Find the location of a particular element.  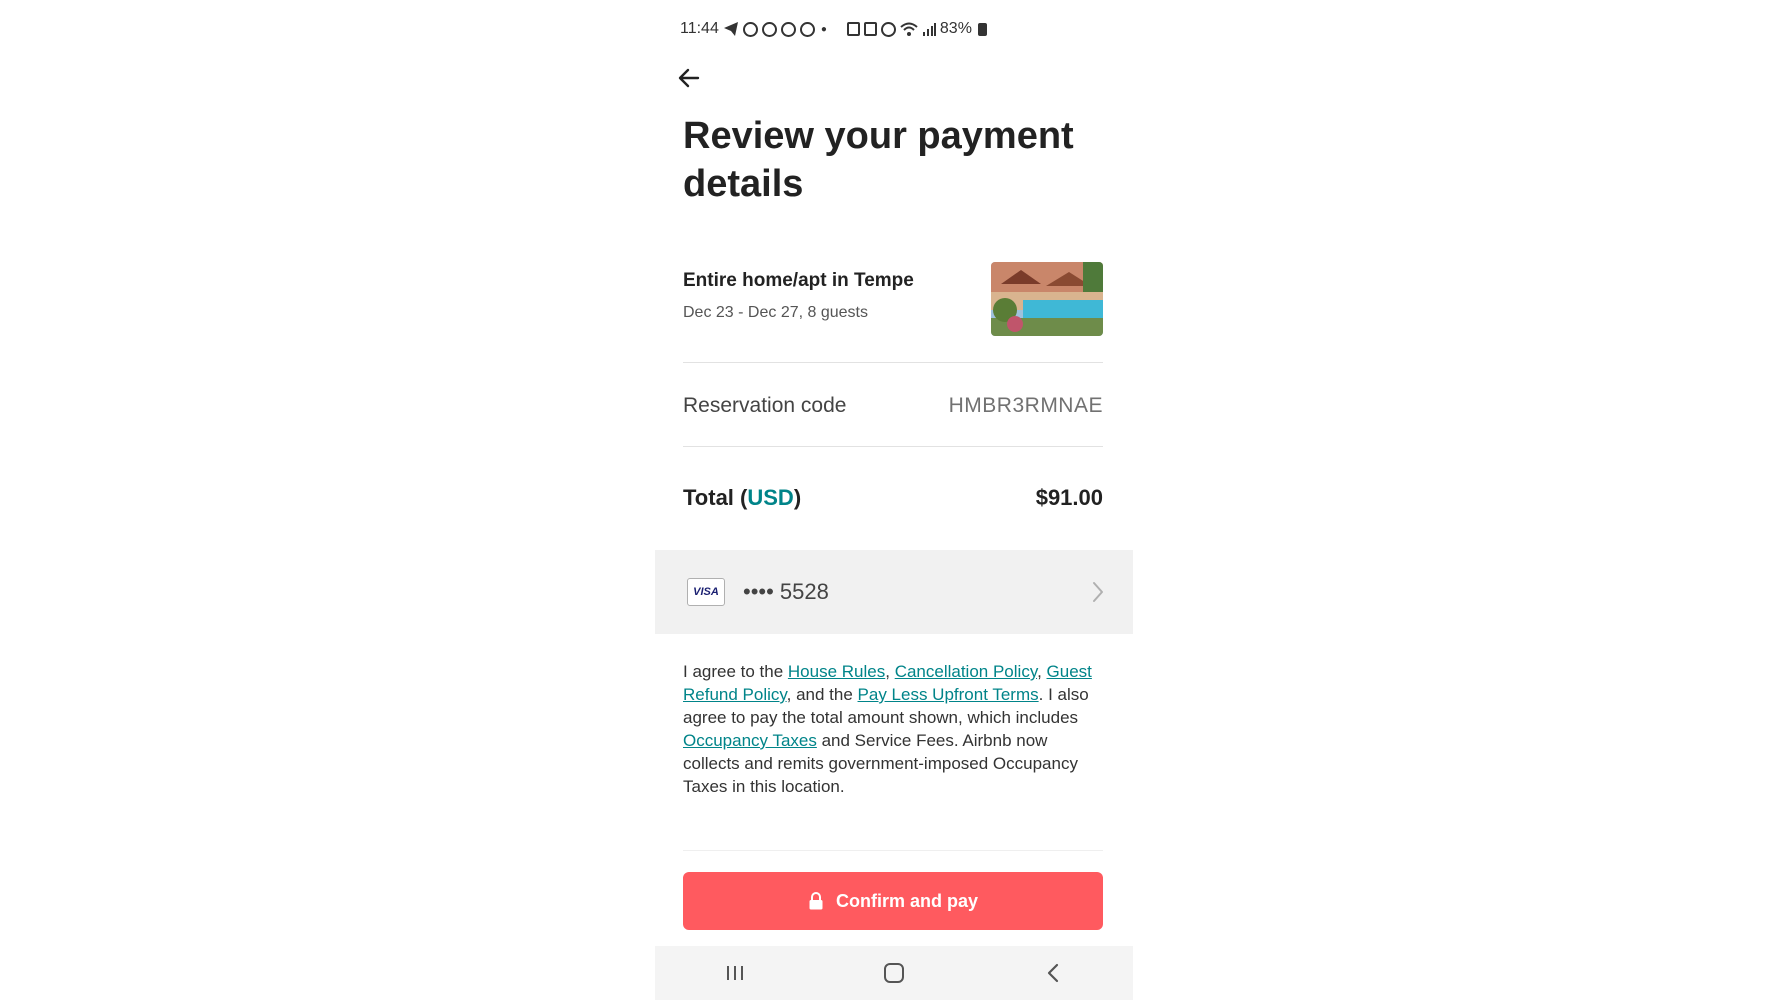

chevron-right-icon is located at coordinates (1098, 592).